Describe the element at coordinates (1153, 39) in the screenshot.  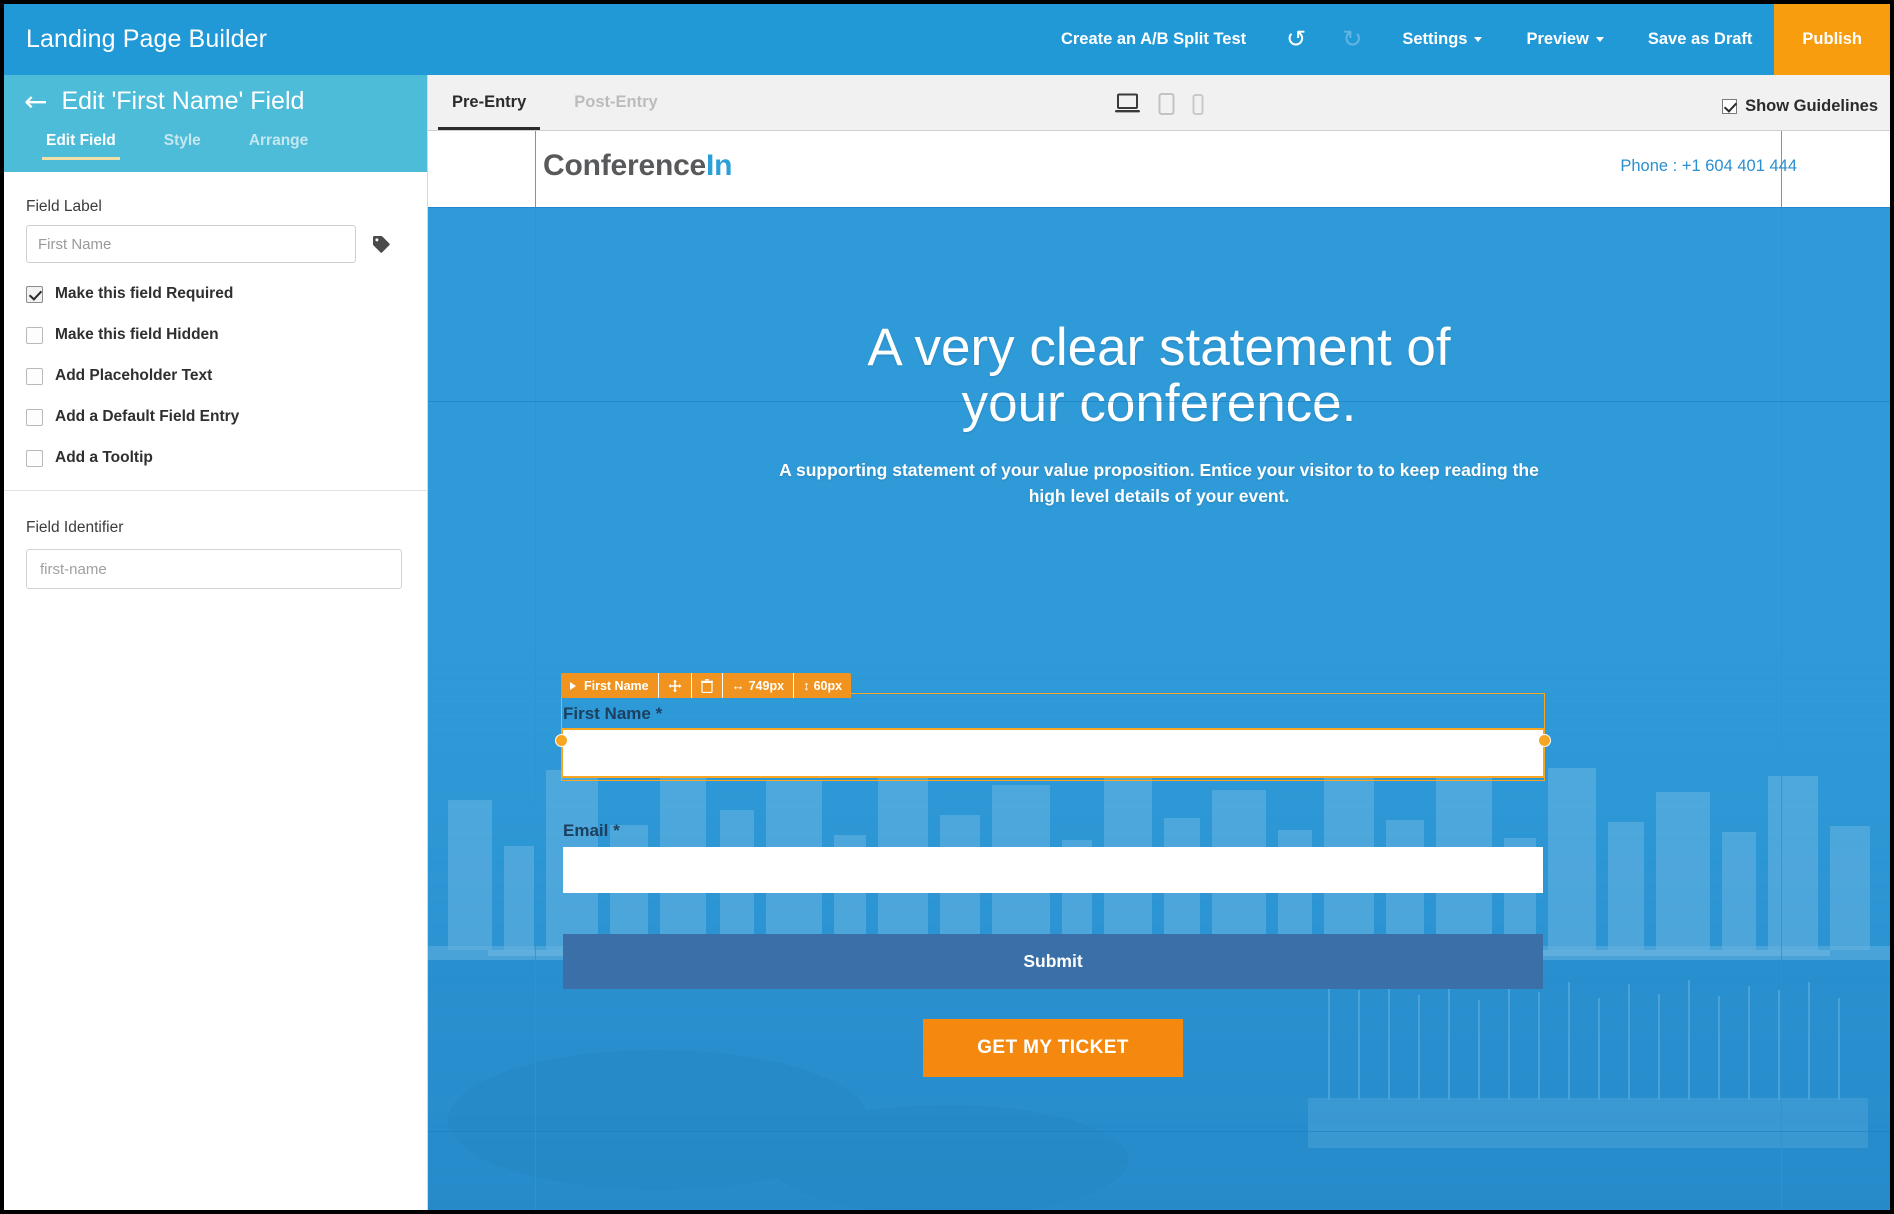
I see `create-ab-split-test-button: Create an A/B Split Test` at that location.